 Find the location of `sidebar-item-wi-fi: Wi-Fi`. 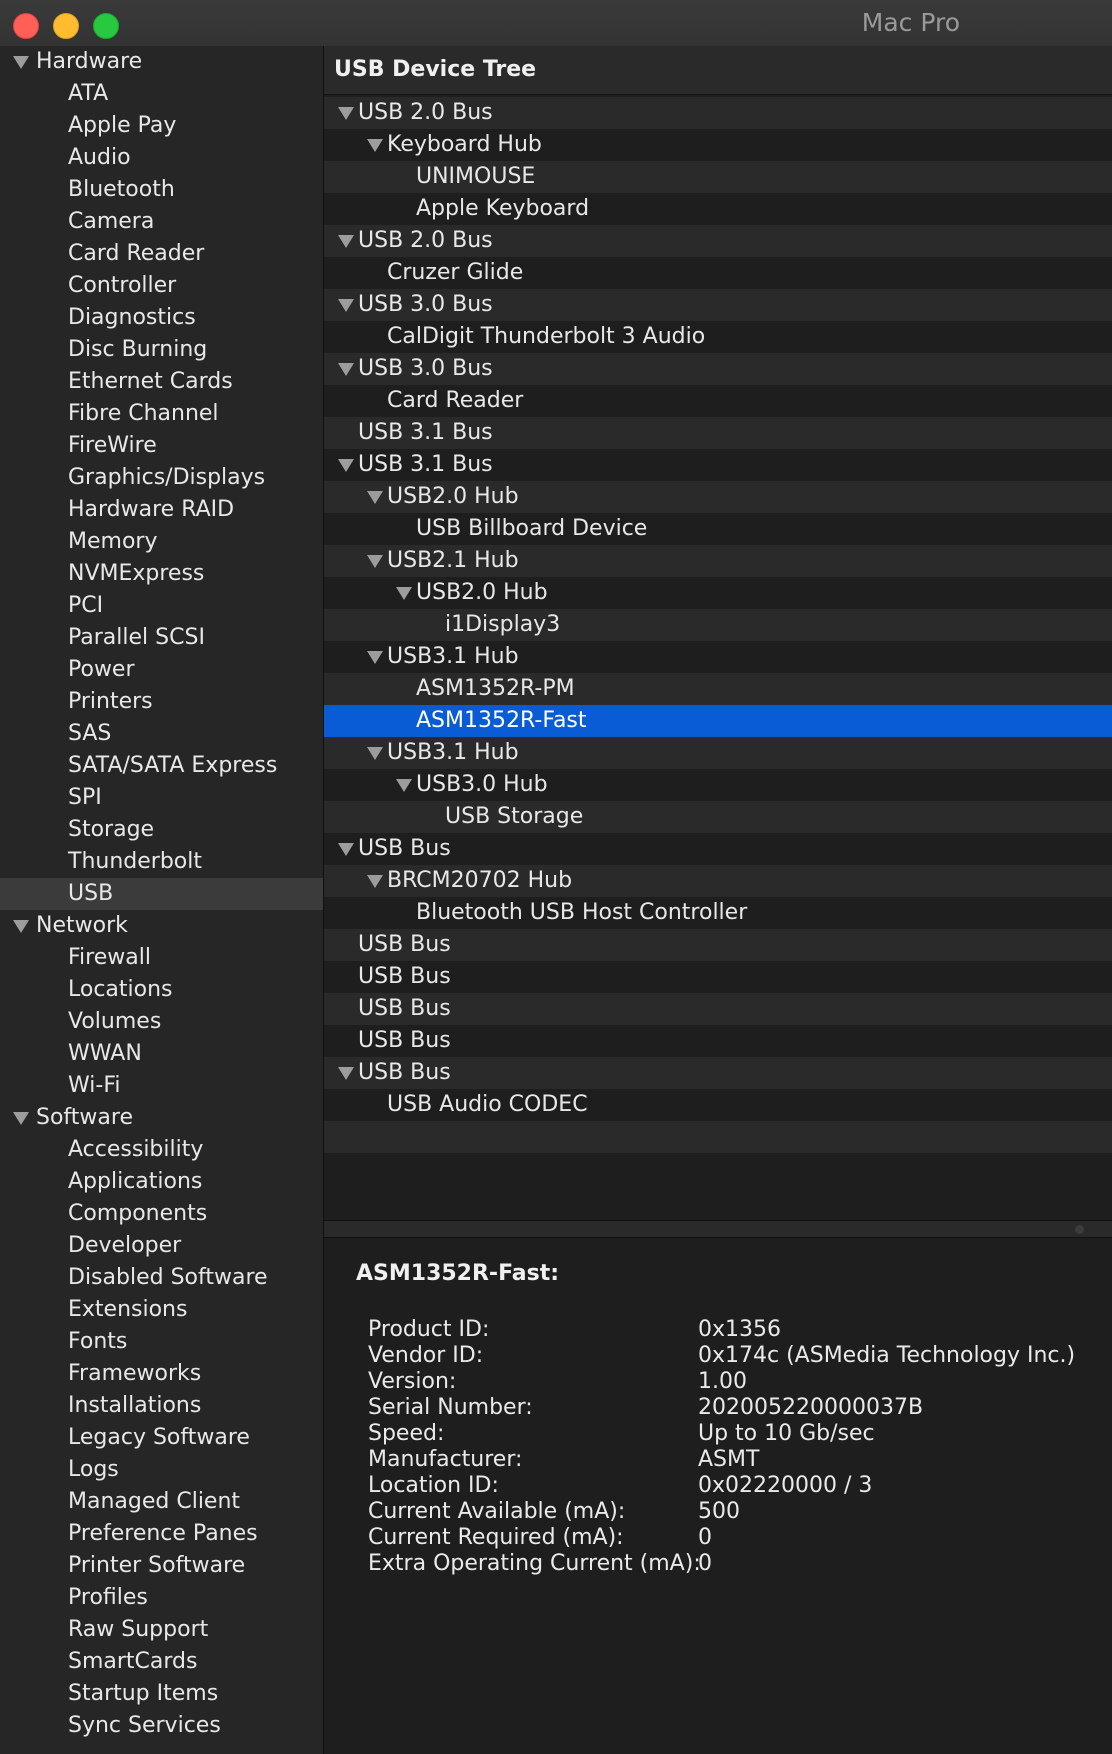

sidebar-item-wi-fi: Wi-Fi is located at coordinates (161, 1086).